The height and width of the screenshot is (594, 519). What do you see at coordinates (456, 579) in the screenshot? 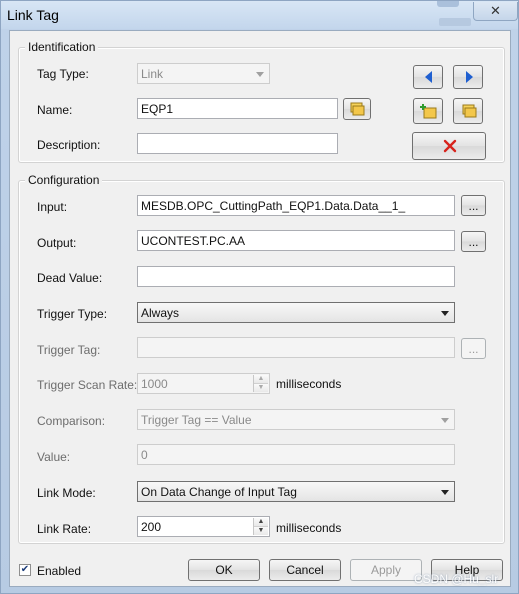
I see `watermark-text: CSDN @Hu_slr` at bounding box center [456, 579].